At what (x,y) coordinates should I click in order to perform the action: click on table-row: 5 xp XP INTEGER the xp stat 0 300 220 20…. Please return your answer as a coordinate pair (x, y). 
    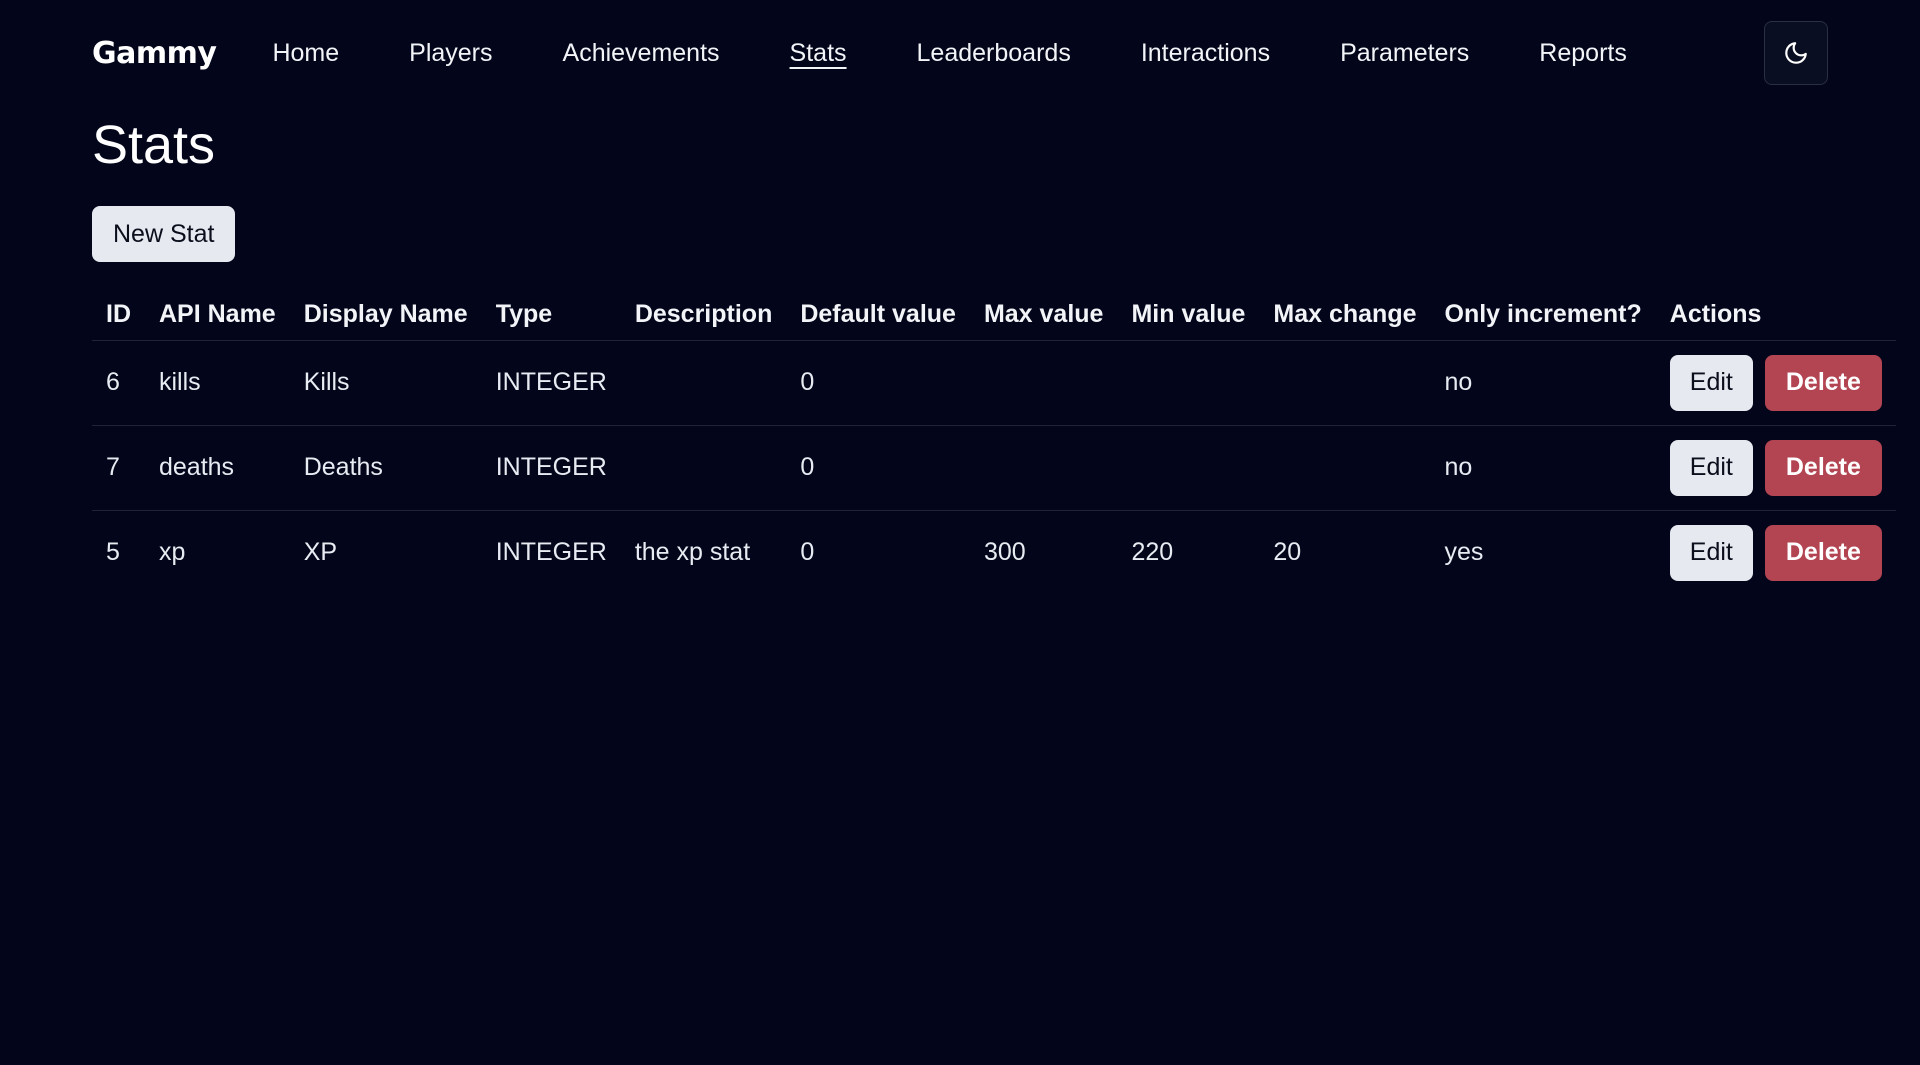
    Looking at the image, I should click on (994, 552).